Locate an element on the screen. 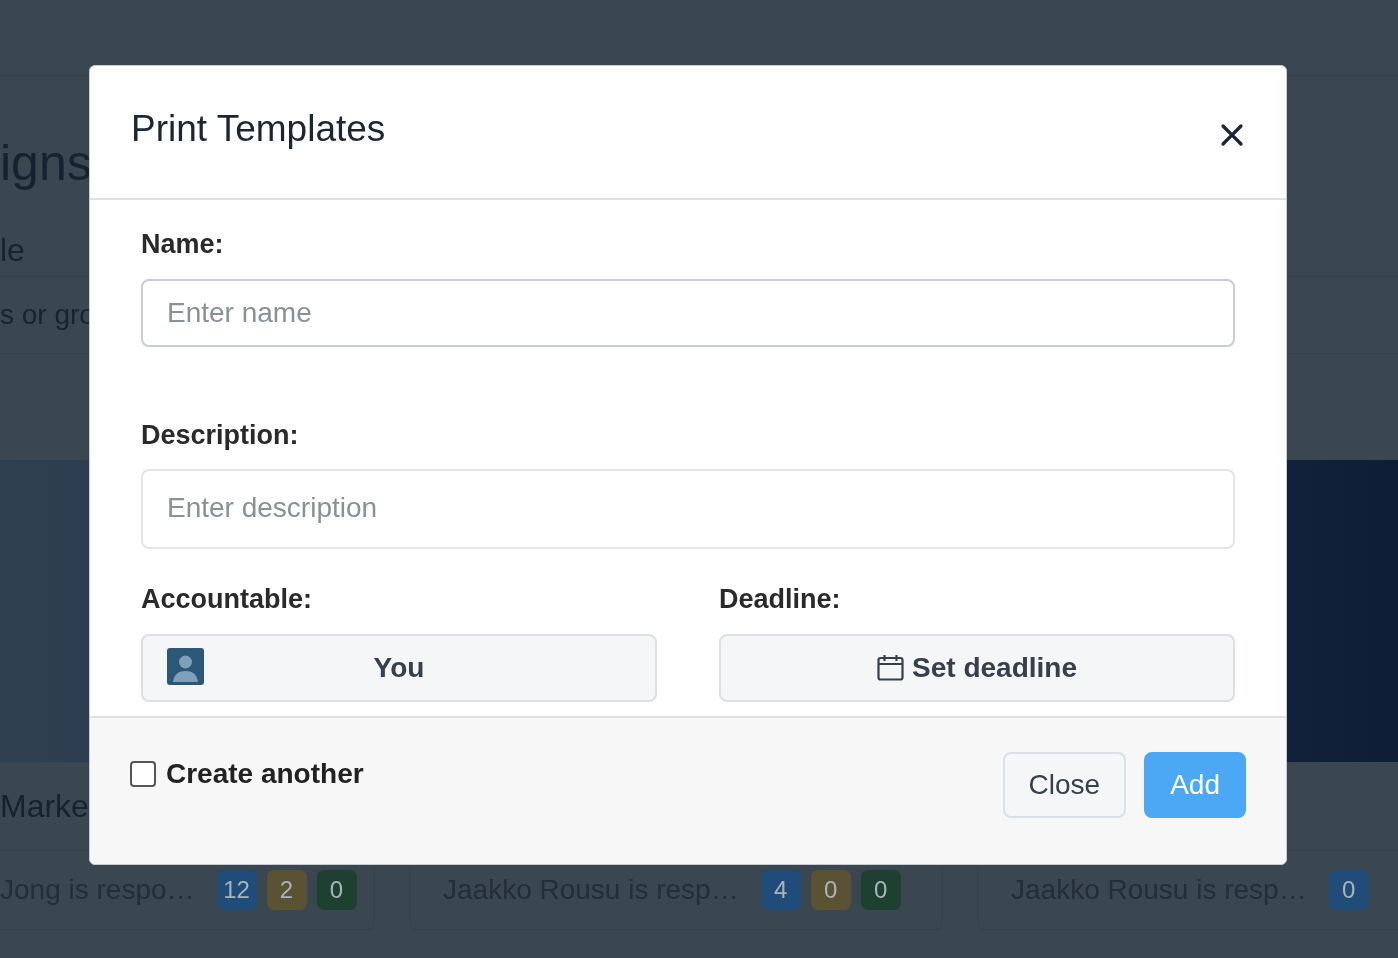 Image resolution: width=1398 pixels, height=958 pixels. create-another-checkbox is located at coordinates (143, 774).